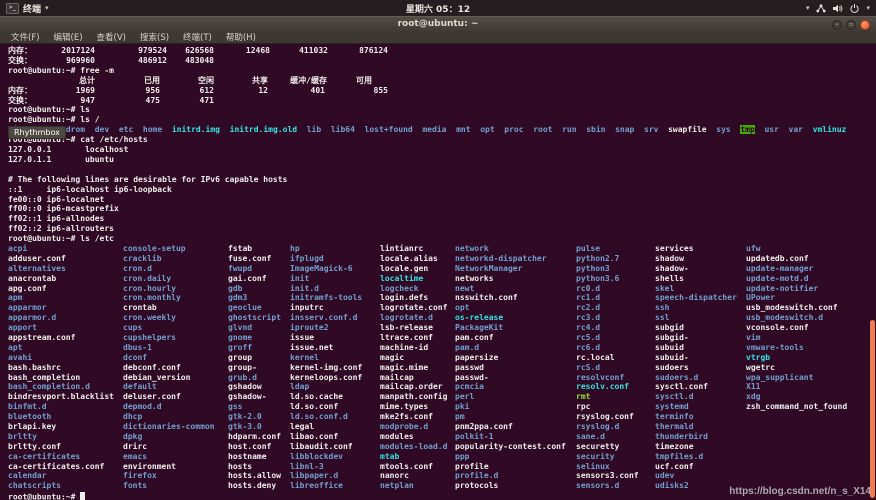  What do you see at coordinates (758, 357) in the screenshot?
I see `file-entry: vtrgb` at bounding box center [758, 357].